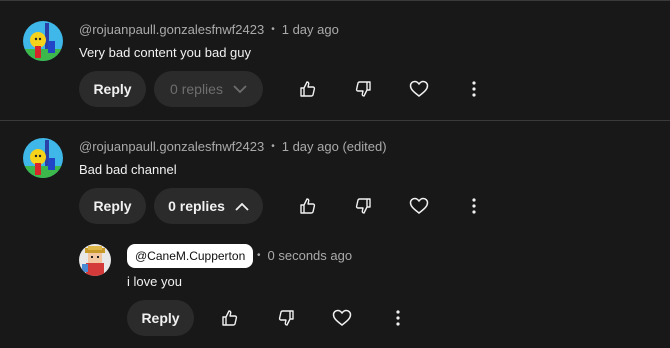 The width and height of the screenshot is (670, 348). What do you see at coordinates (190, 256) in the screenshot?
I see `author-mention-badge: @CaneM.Cupperton` at bounding box center [190, 256].